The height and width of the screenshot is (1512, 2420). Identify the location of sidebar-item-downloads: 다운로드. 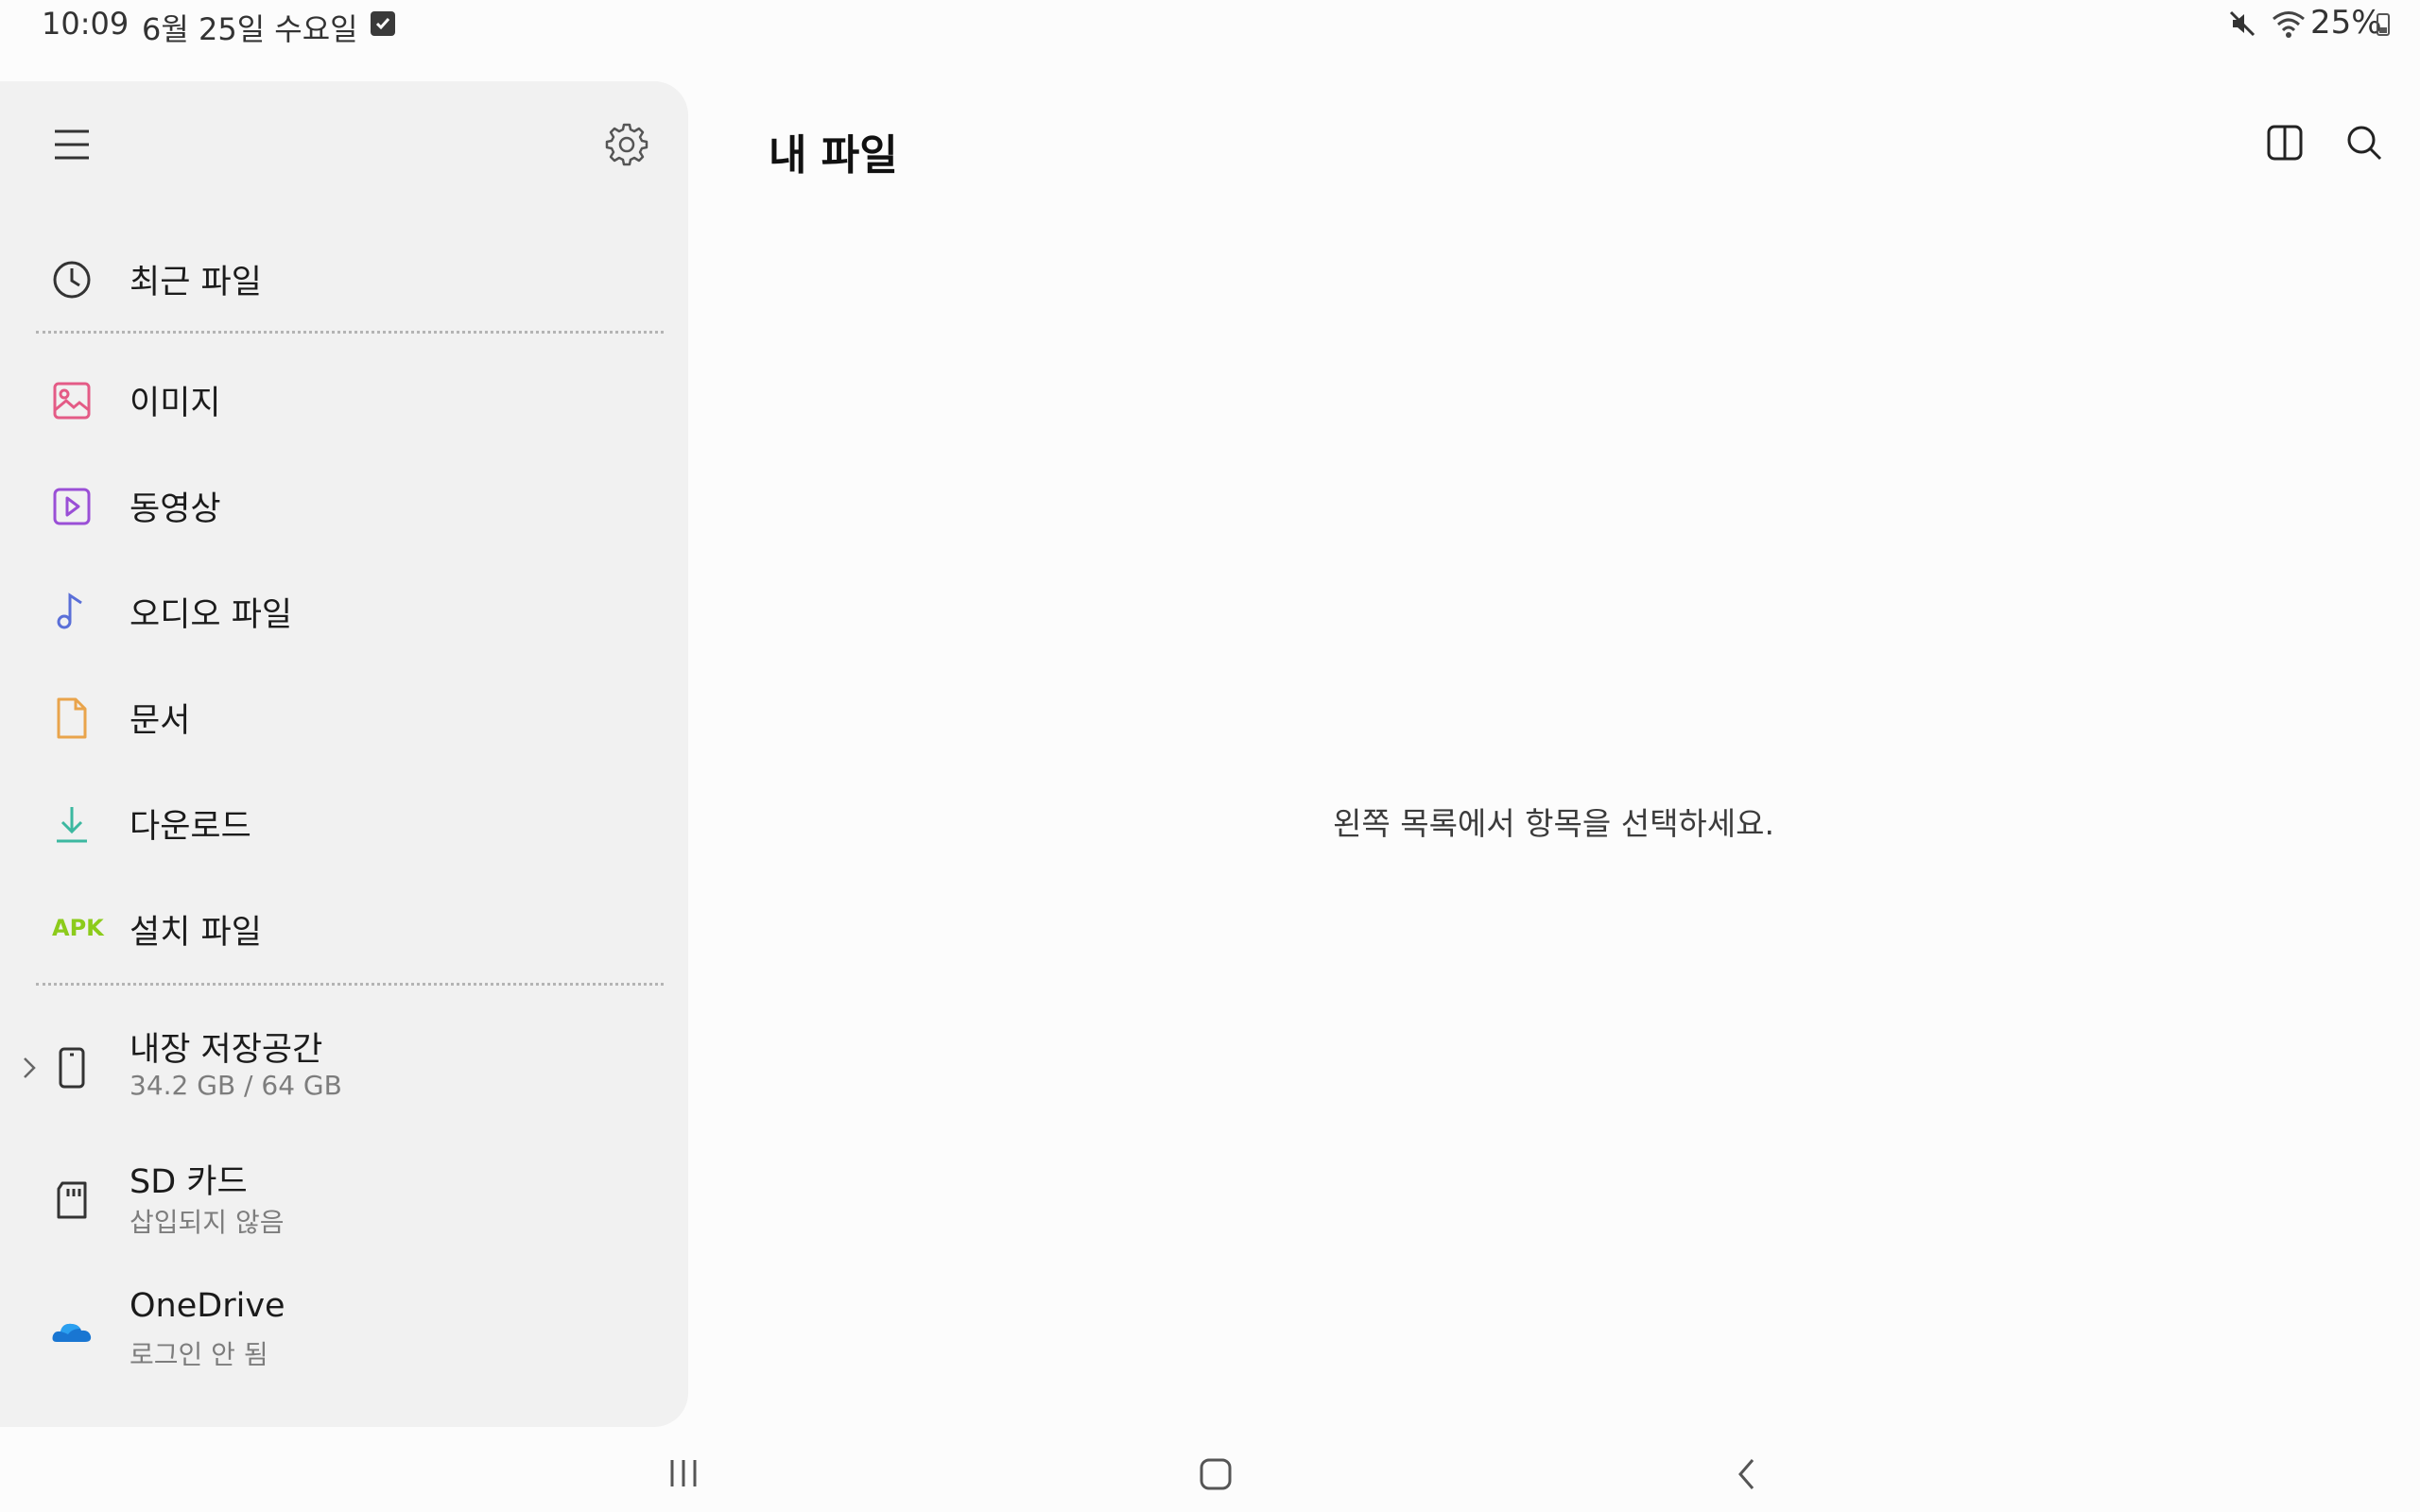
(344, 818).